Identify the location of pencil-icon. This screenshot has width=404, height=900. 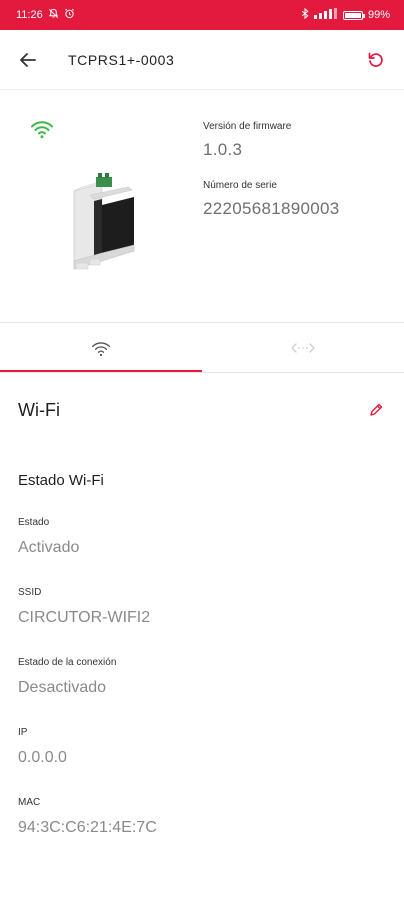
(376, 409).